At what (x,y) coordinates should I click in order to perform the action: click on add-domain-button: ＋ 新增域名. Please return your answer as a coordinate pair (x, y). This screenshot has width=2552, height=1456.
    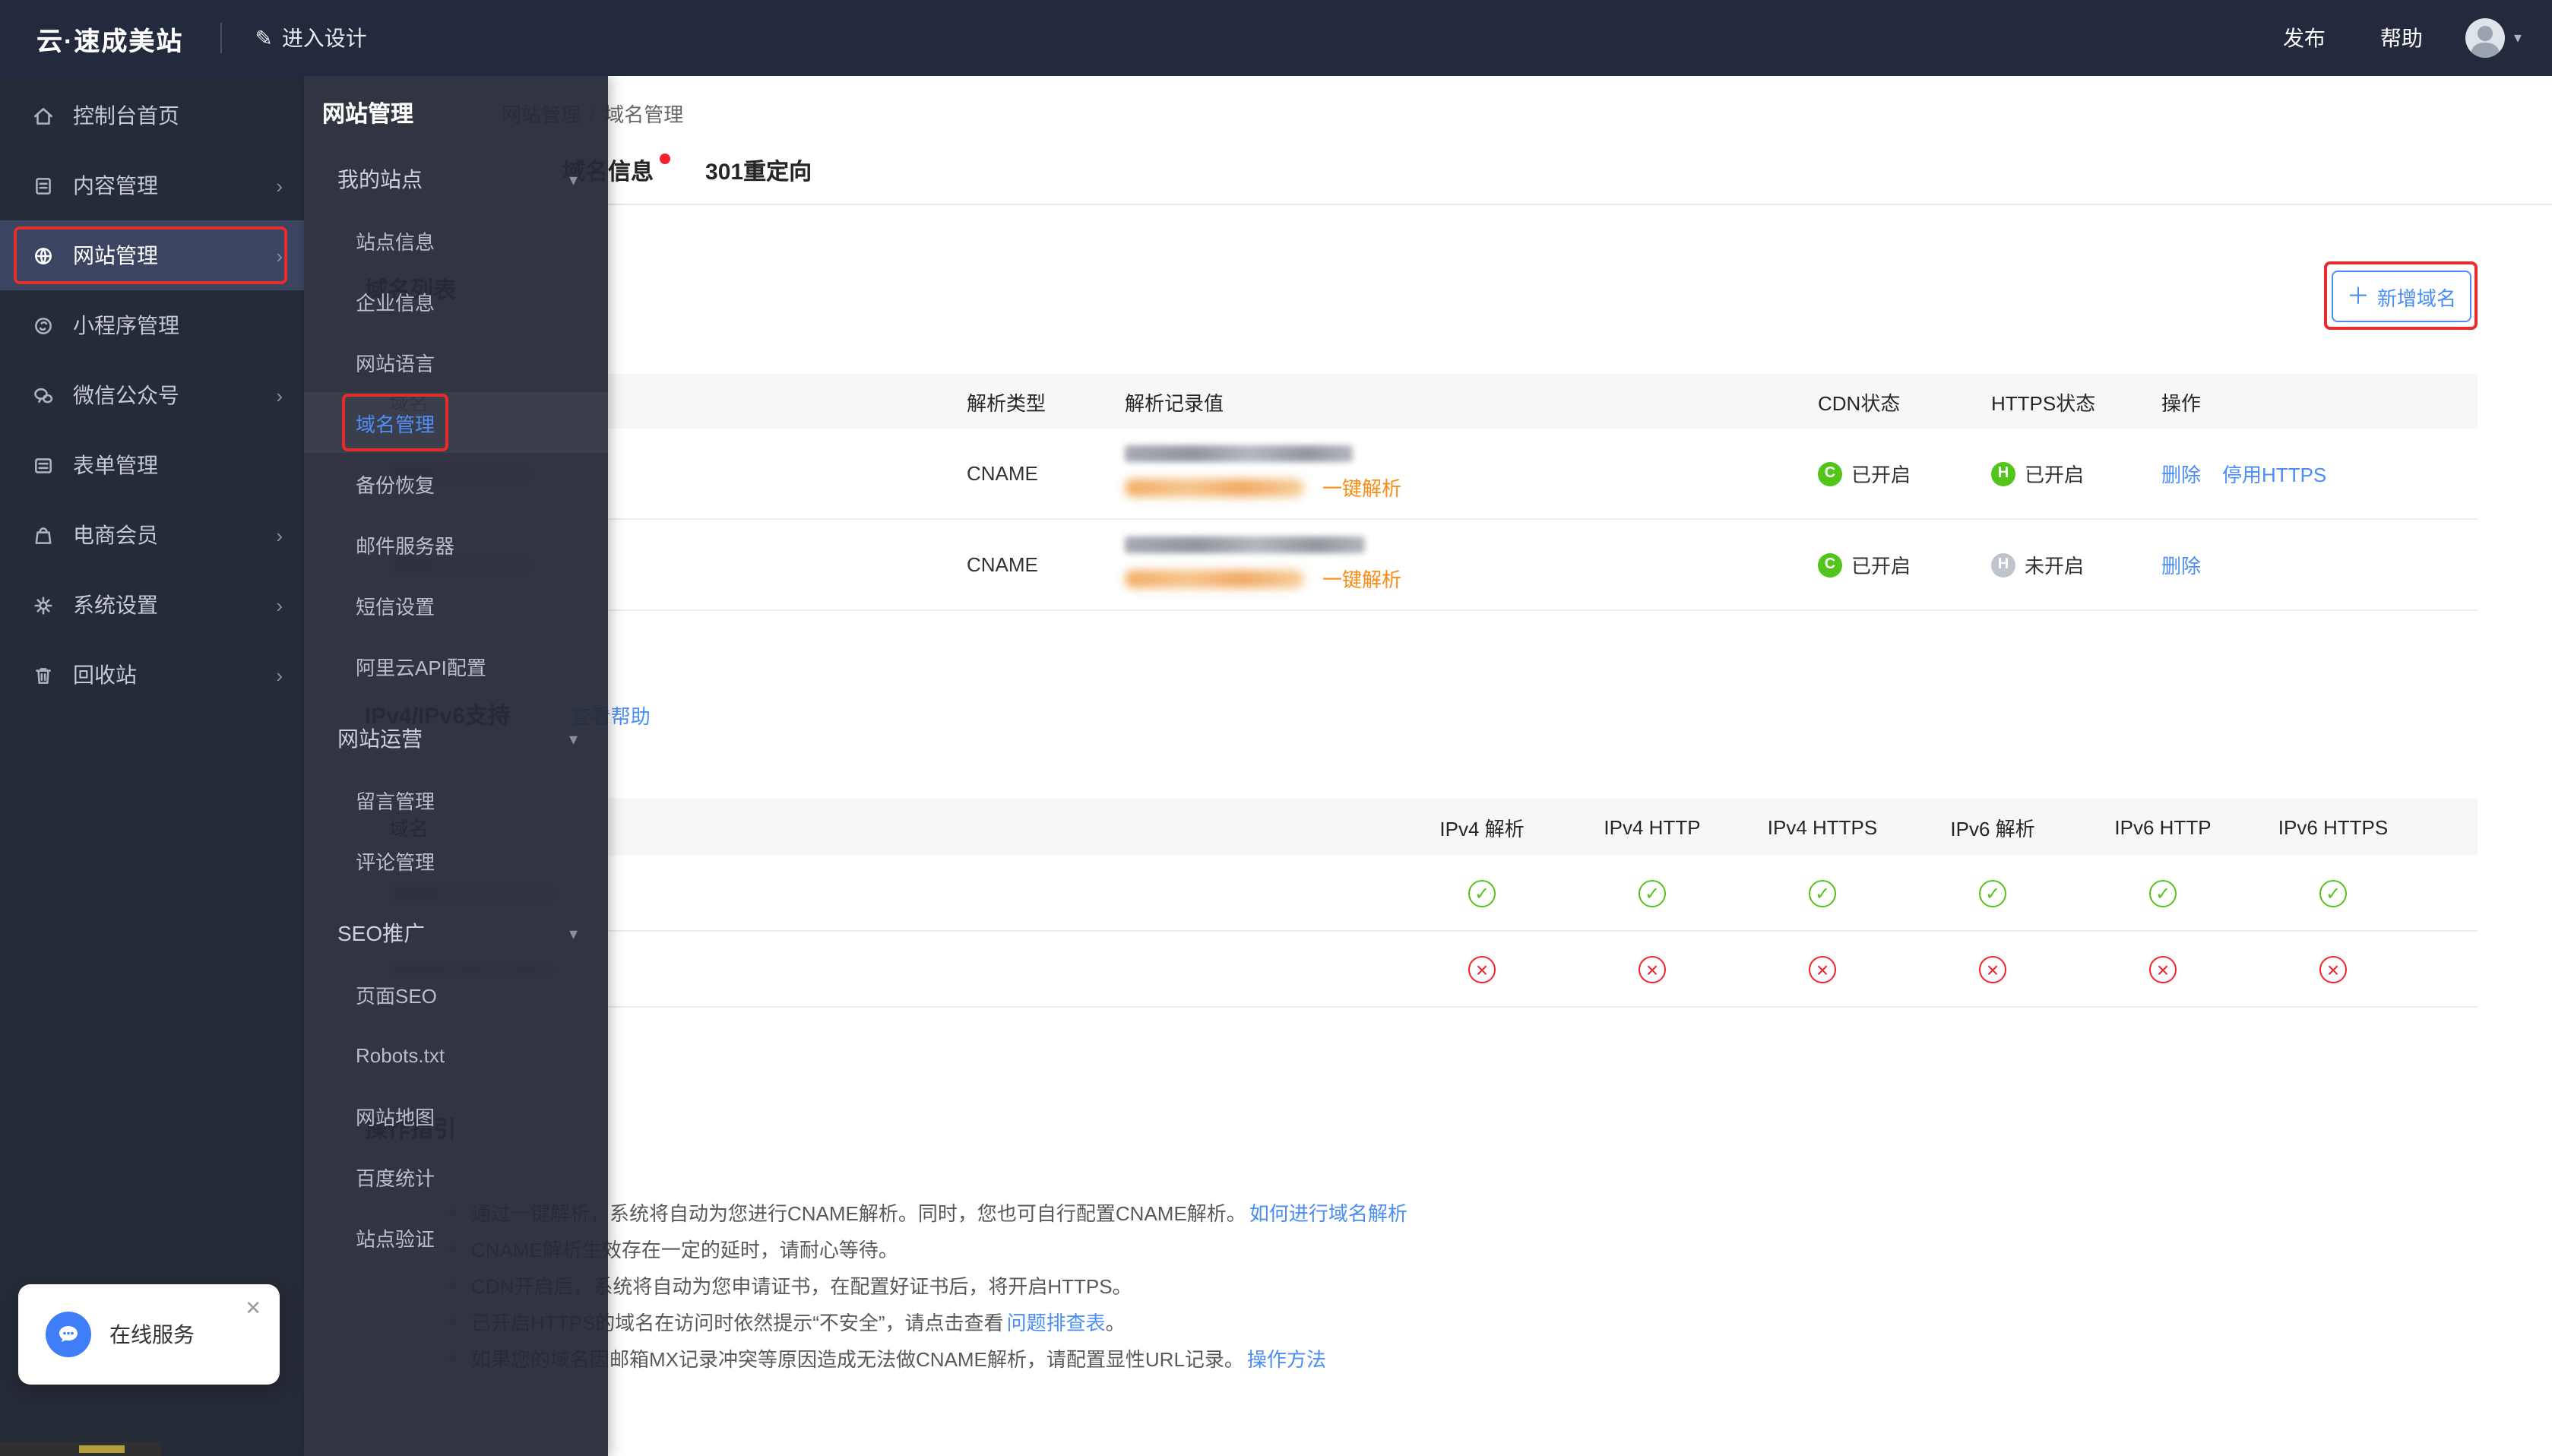
    Looking at the image, I should click on (2401, 296).